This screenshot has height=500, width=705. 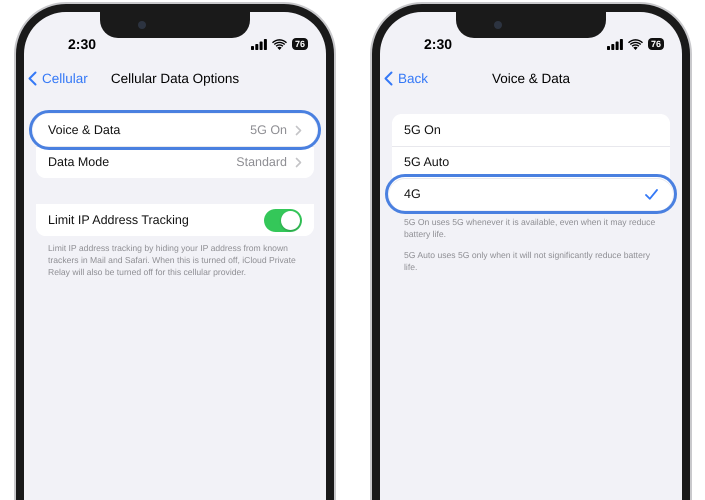 I want to click on settings-row: 4G, so click(x=531, y=194).